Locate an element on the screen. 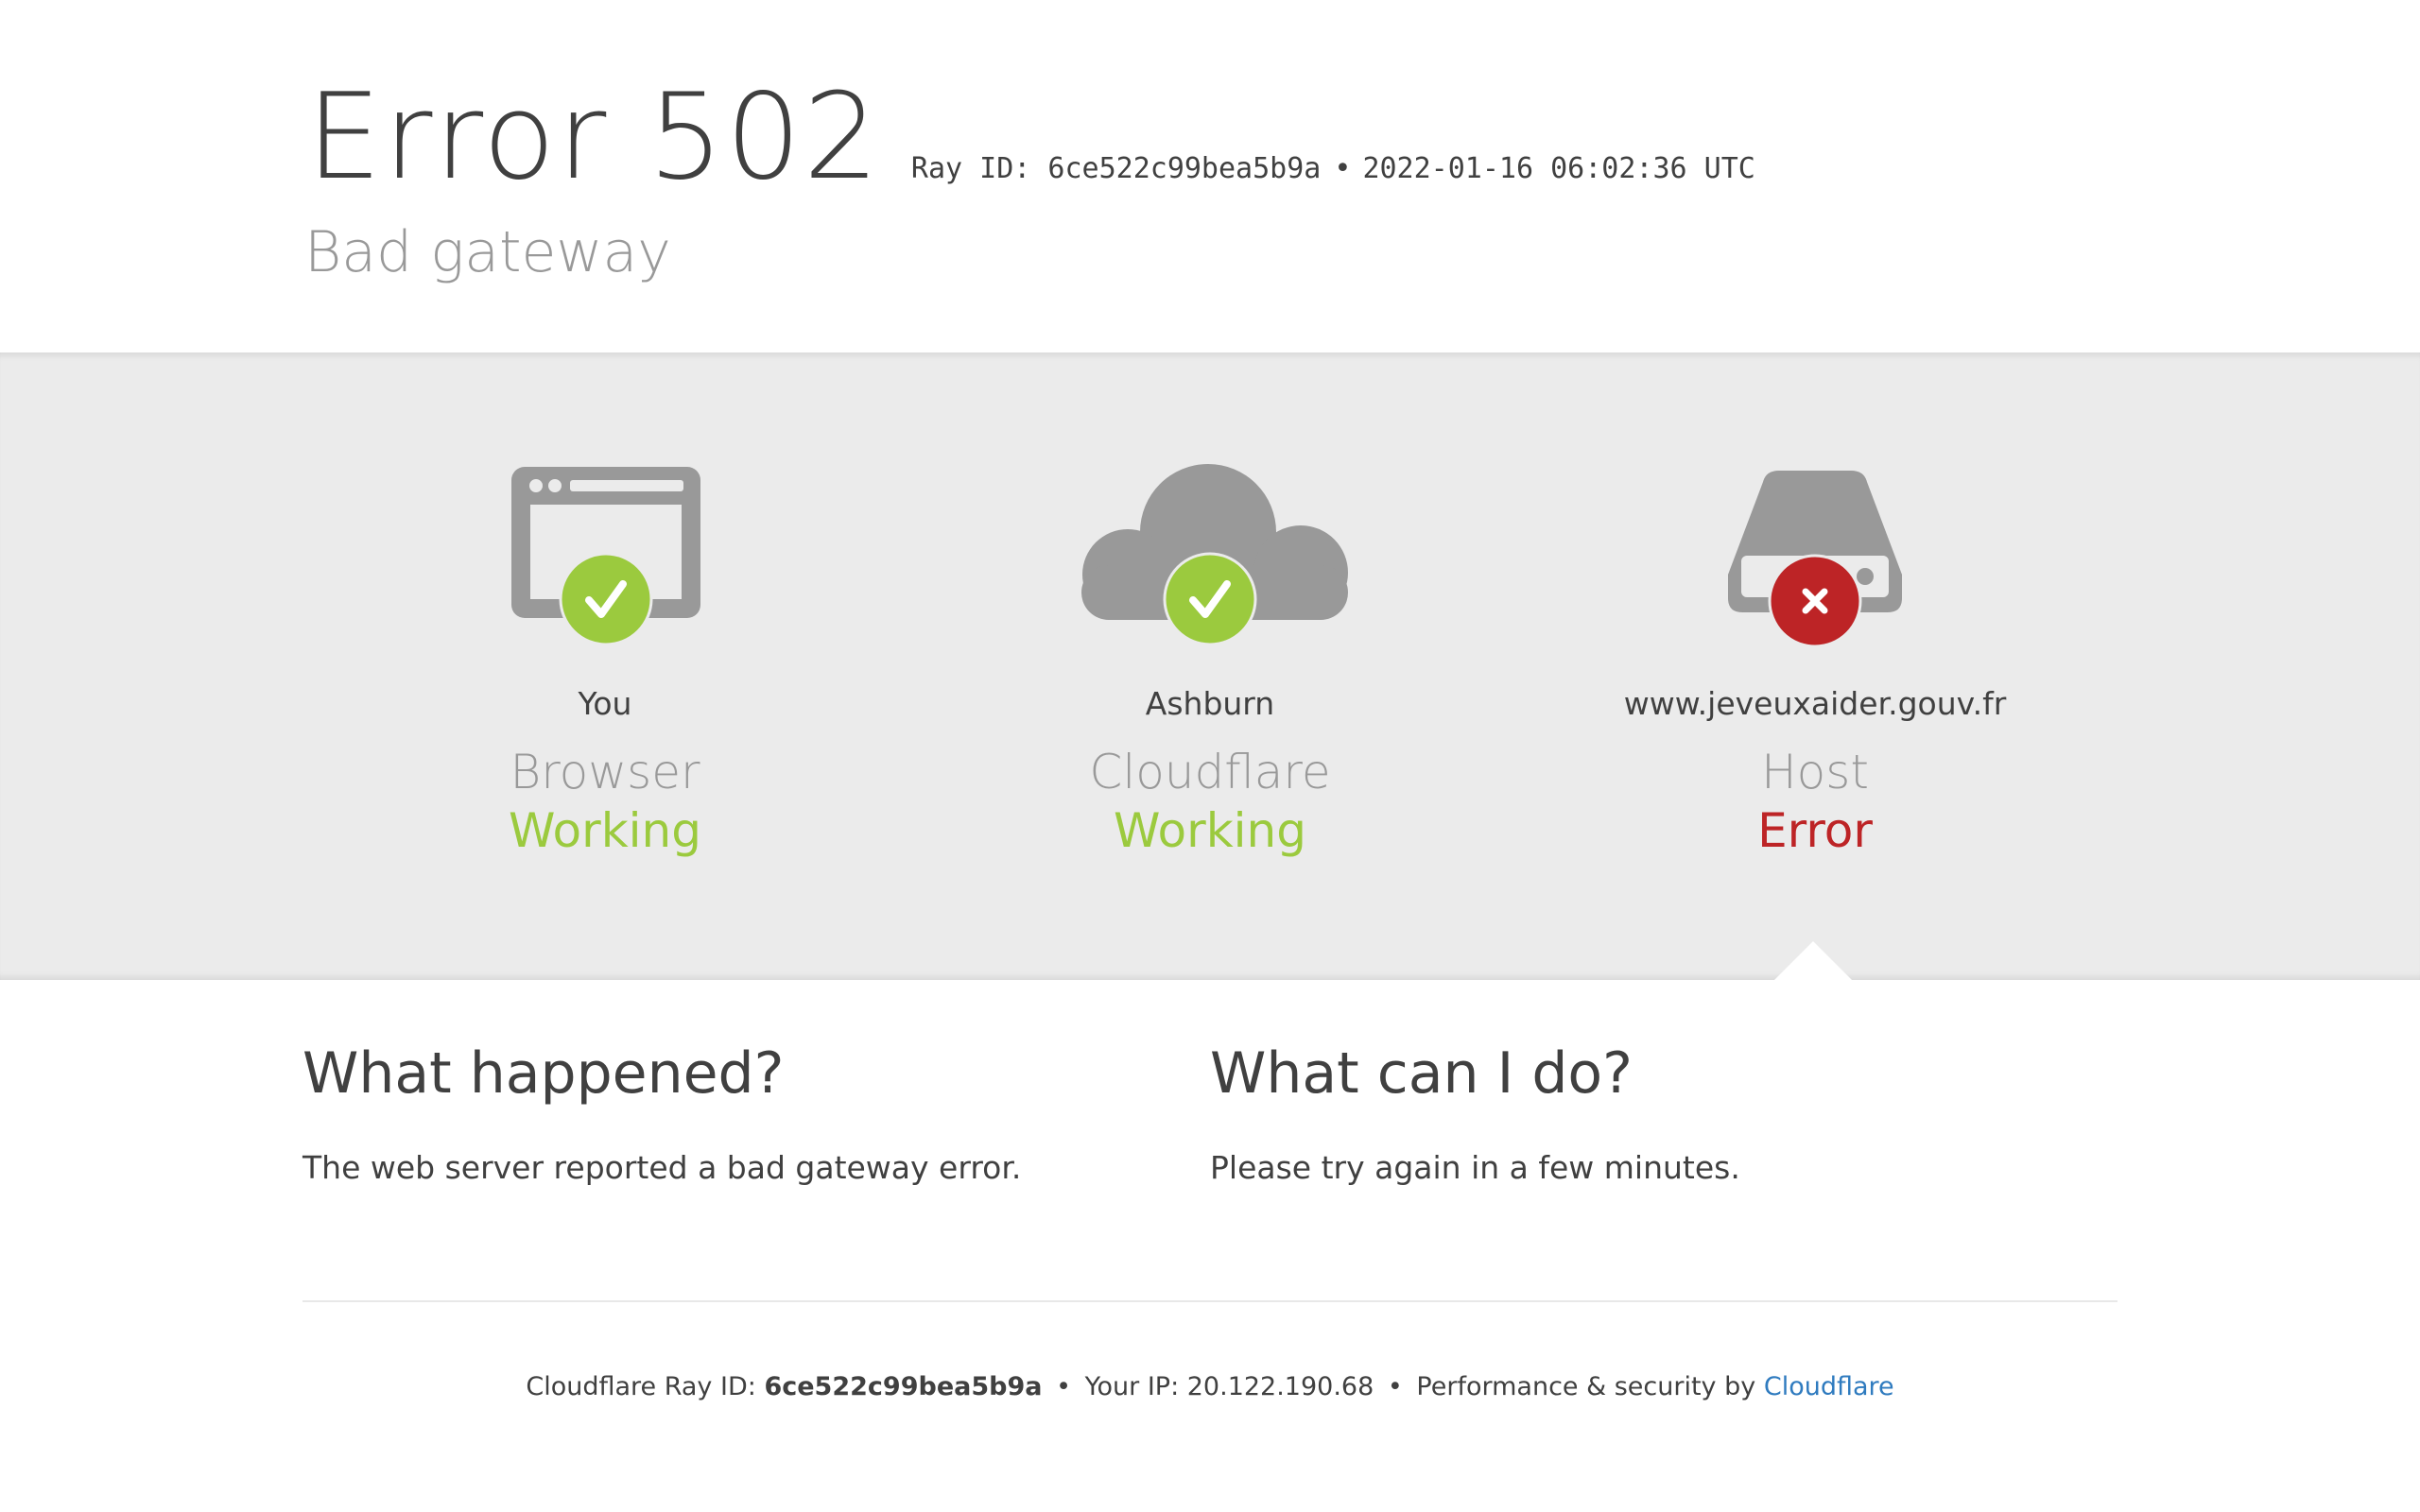  error-title: Error 502 is located at coordinates (593, 136).